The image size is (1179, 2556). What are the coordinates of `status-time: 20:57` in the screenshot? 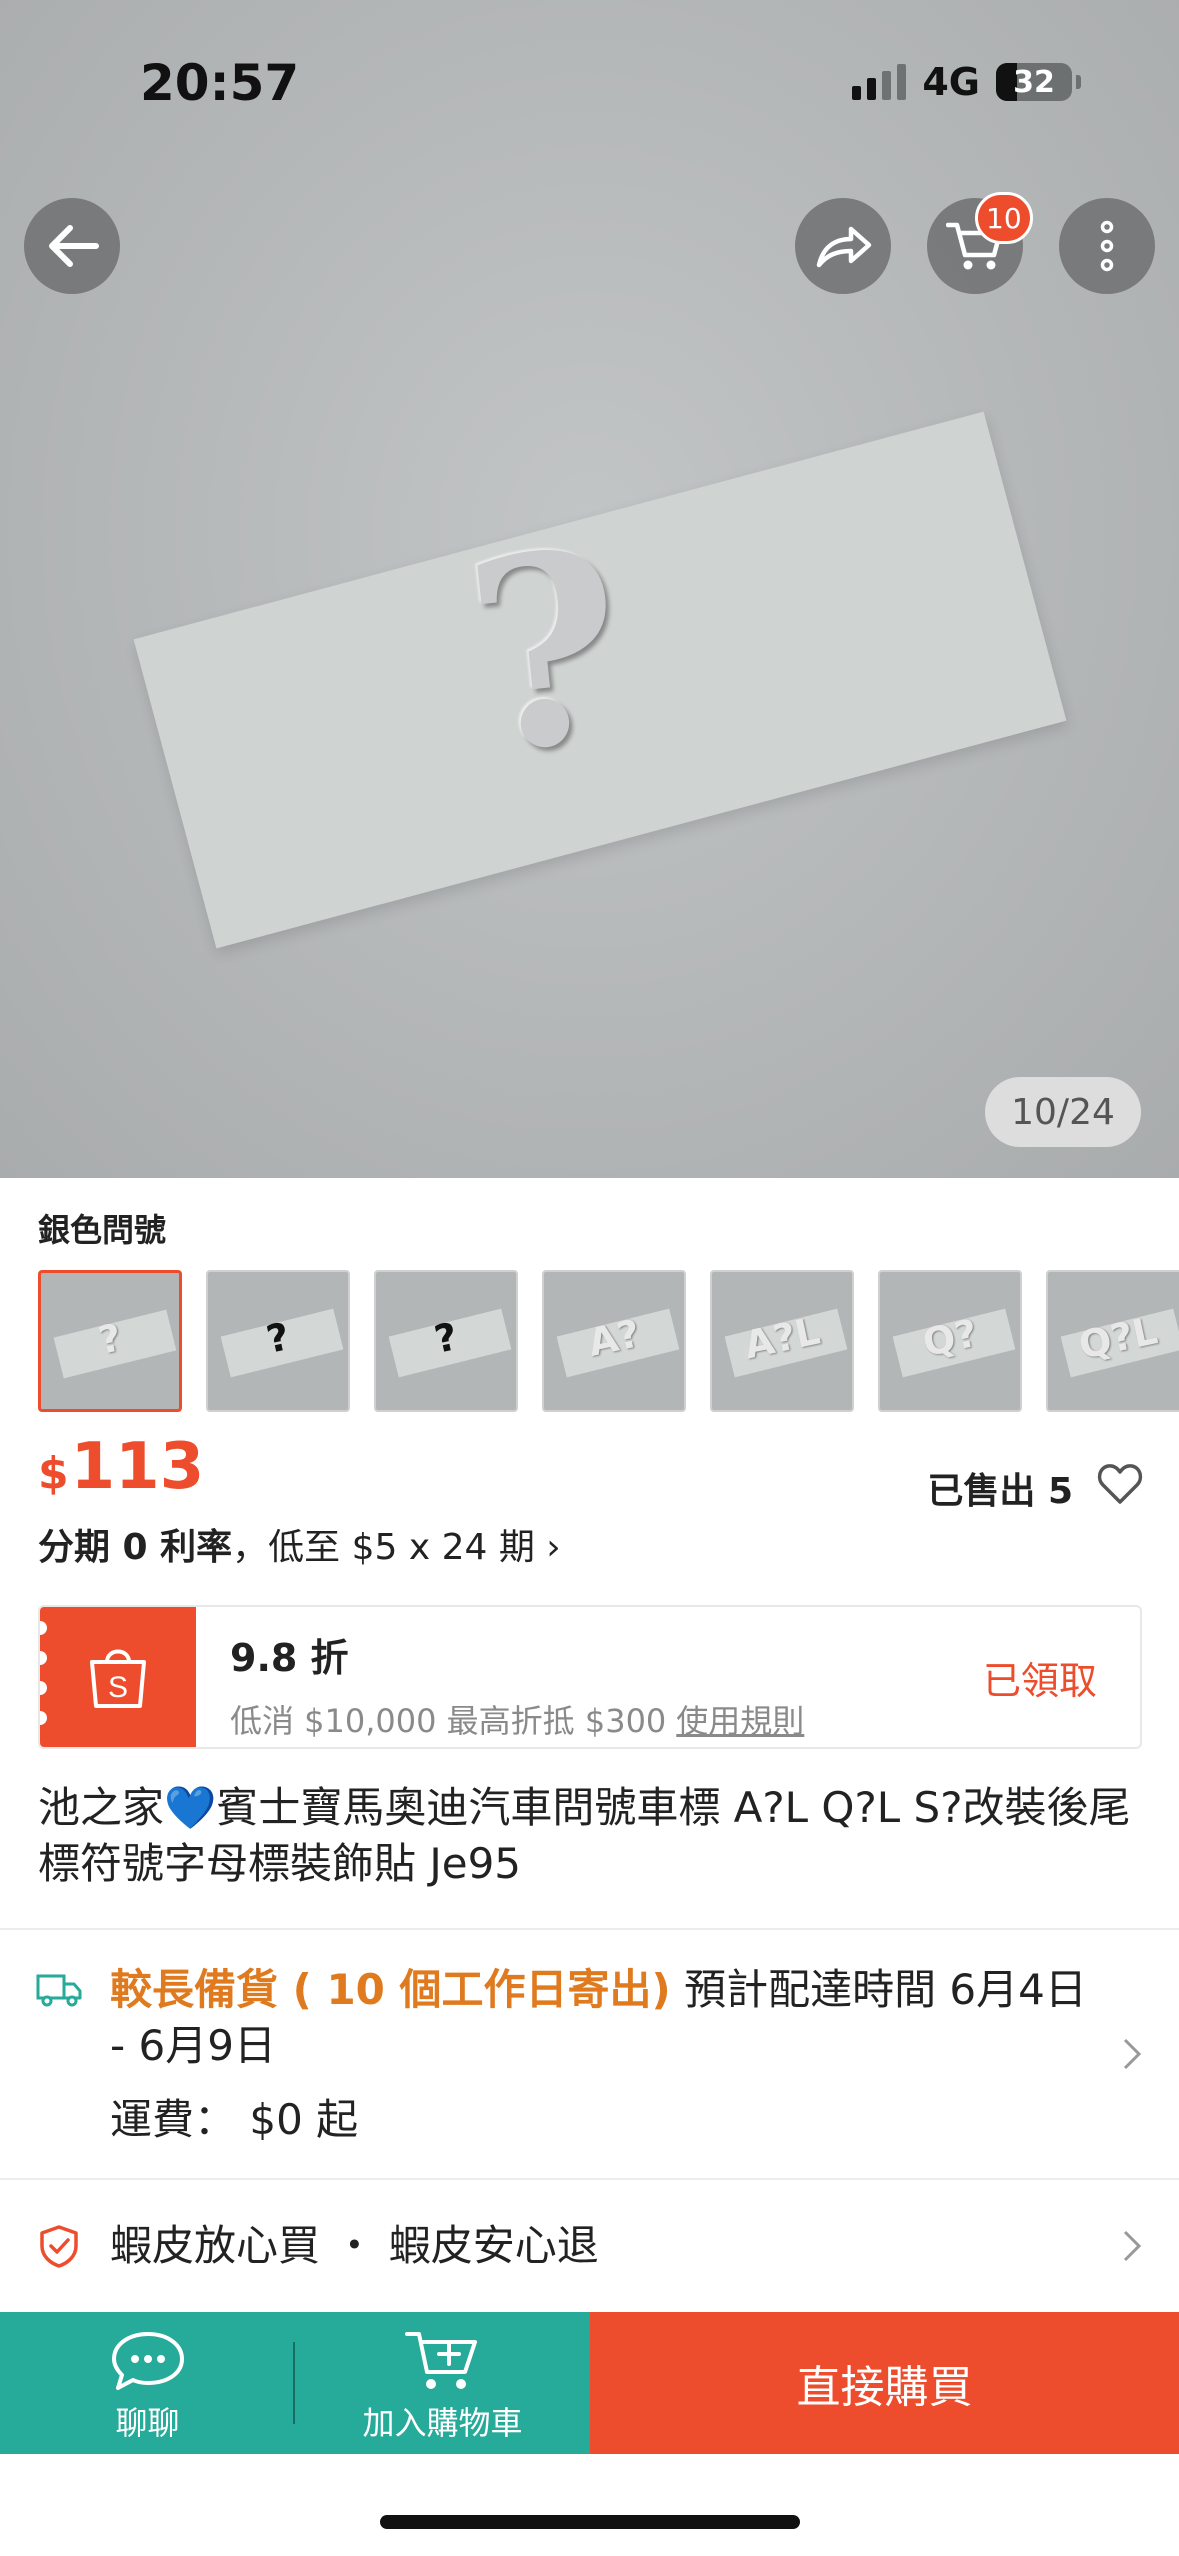 It's located at (220, 83).